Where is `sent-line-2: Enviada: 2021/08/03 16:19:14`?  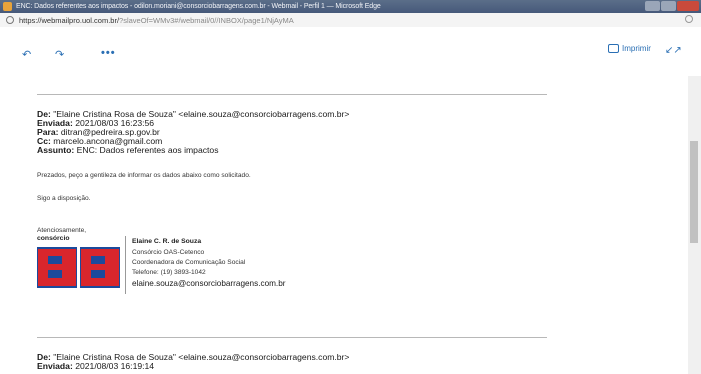
sent-line-2: Enviada: 2021/08/03 16:19:14 is located at coordinates (95, 366).